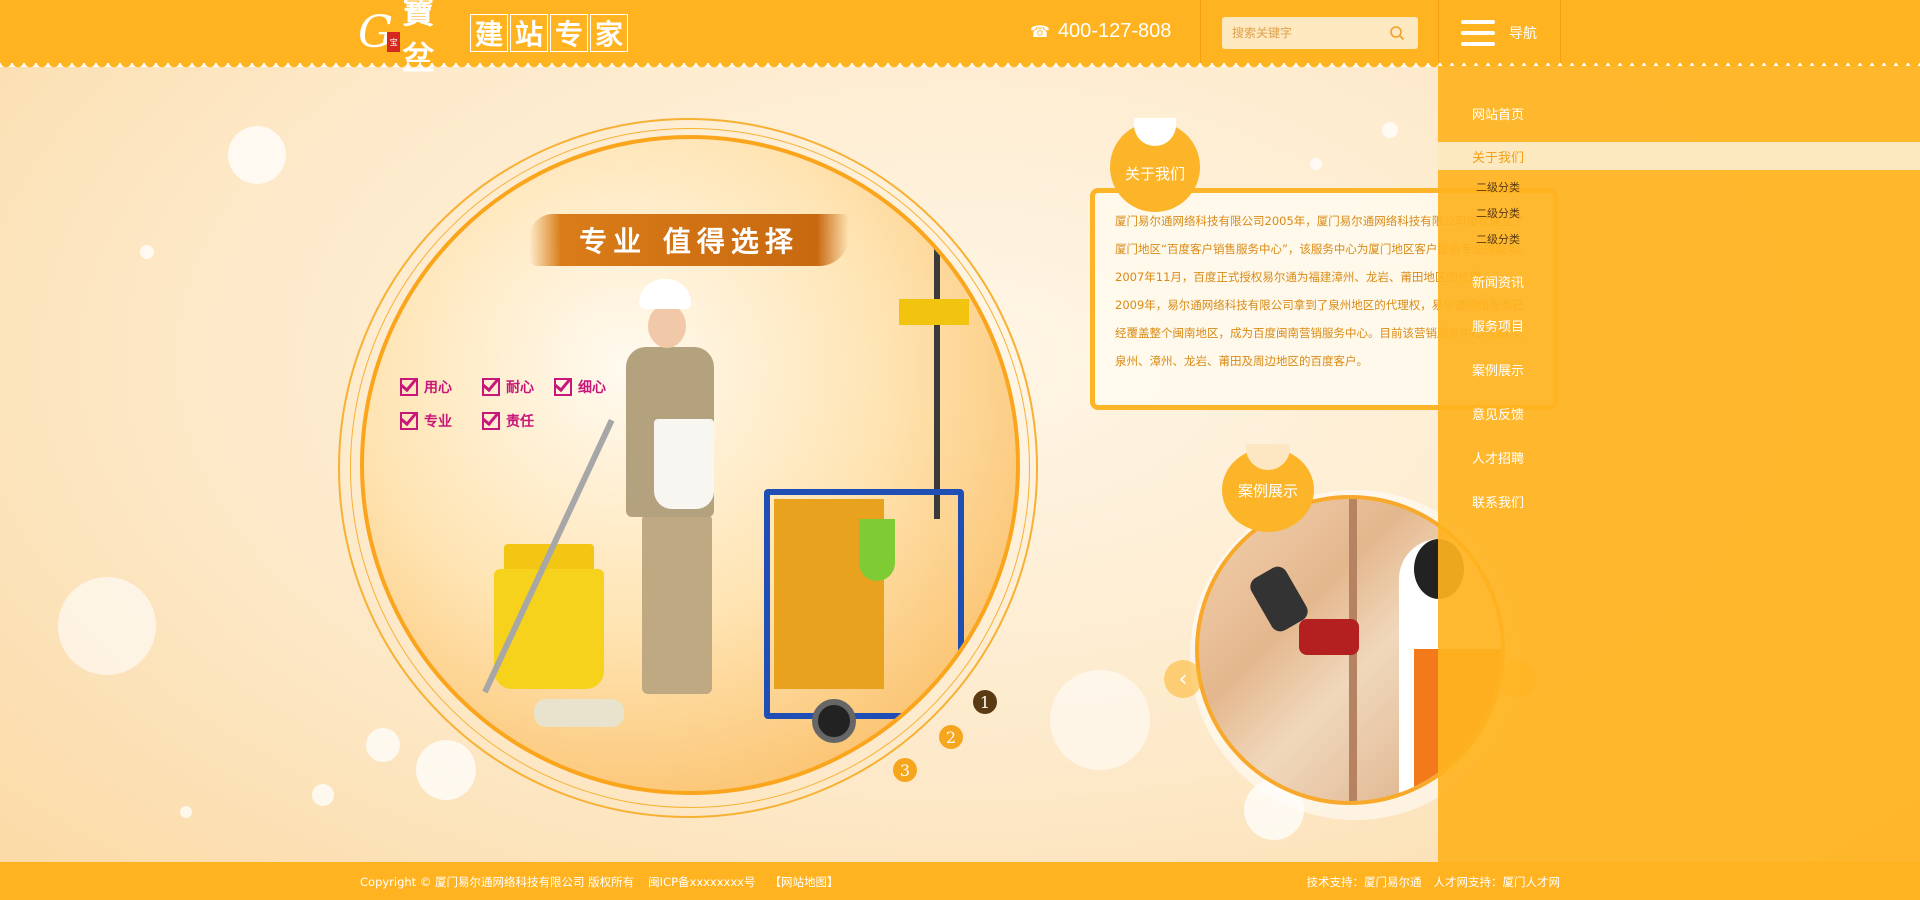 The height and width of the screenshot is (900, 1920). Describe the element at coordinates (1478, 33) in the screenshot. I see `menu-icon` at that location.